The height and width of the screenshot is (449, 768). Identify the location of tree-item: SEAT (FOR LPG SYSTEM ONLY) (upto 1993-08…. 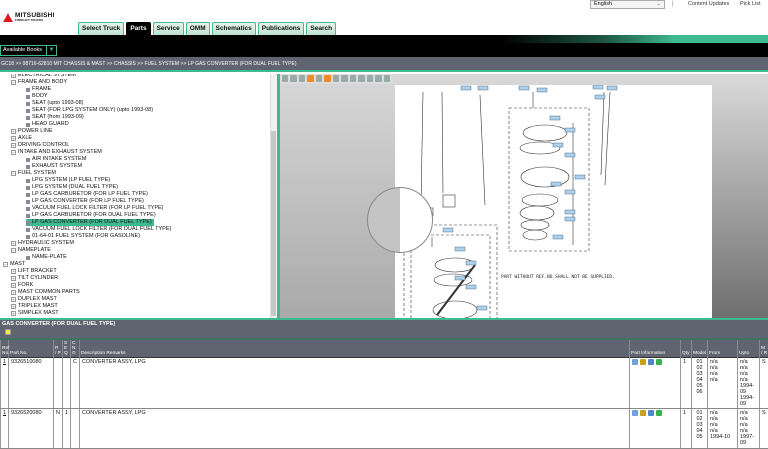
(89, 110).